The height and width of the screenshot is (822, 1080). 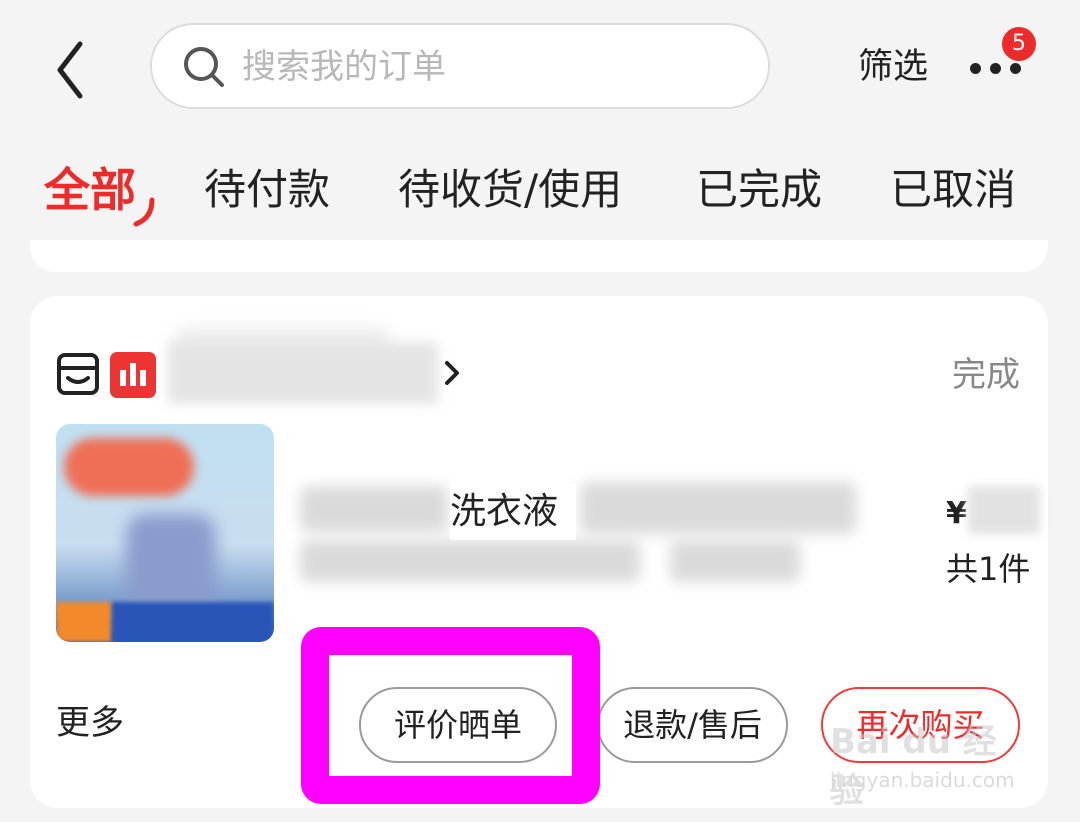 What do you see at coordinates (144, 212) in the screenshot?
I see `tab-active-indicator` at bounding box center [144, 212].